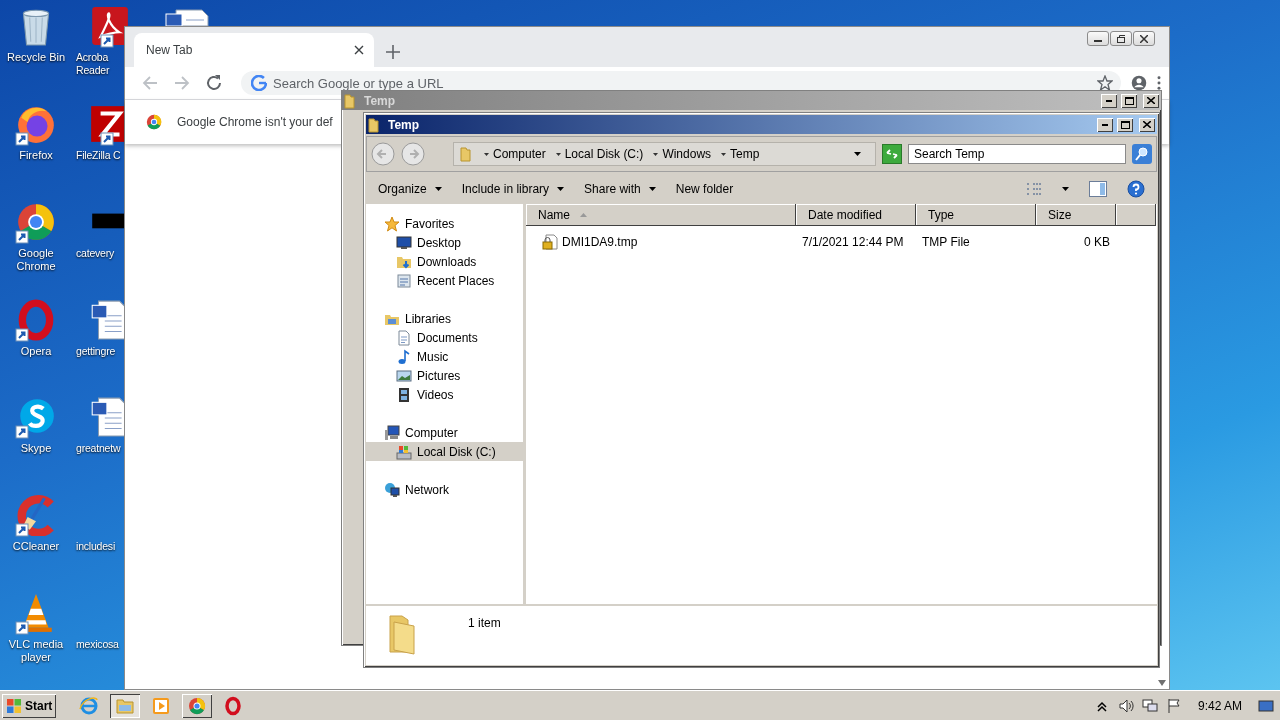  What do you see at coordinates (404, 280) in the screenshot?
I see `recent-places-icon` at bounding box center [404, 280].